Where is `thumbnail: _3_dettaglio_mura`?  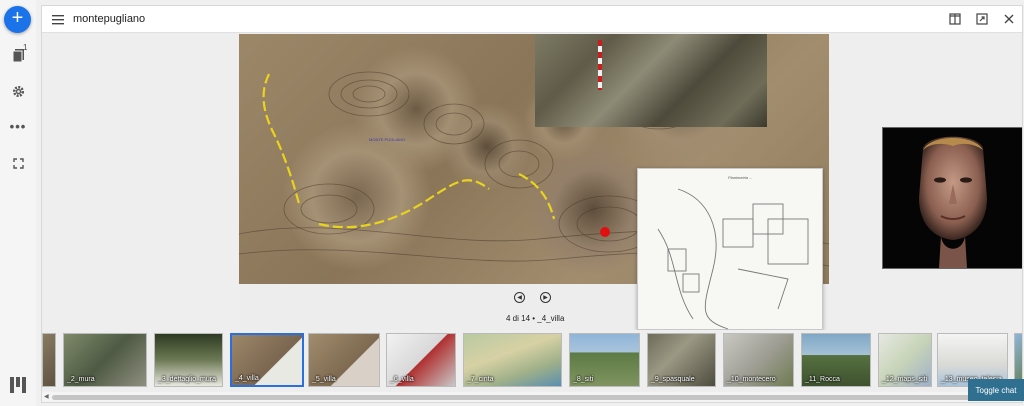 thumbnail: _3_dettaglio_mura is located at coordinates (188, 360).